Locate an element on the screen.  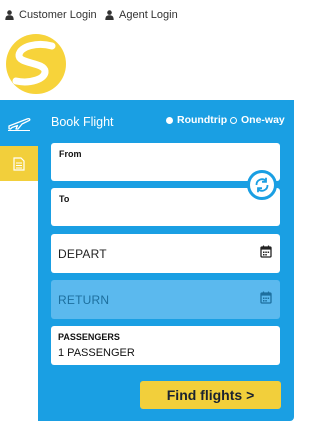
airplane-icon is located at coordinates (19, 124).